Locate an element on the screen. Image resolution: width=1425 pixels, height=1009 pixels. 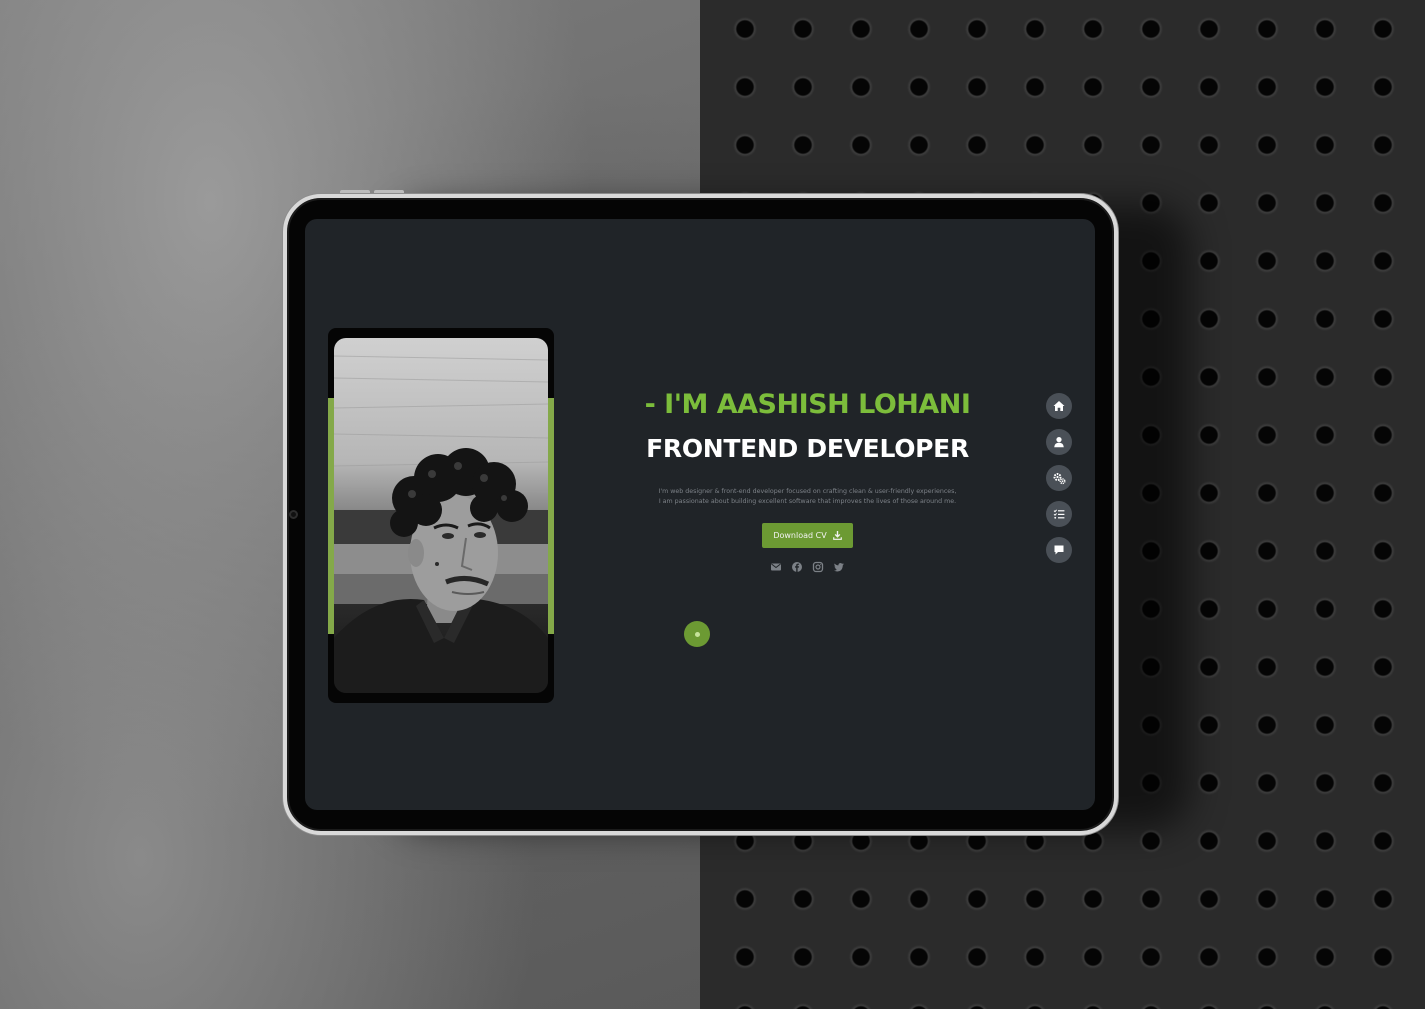
nav-home-button is located at coordinates (1059, 406).